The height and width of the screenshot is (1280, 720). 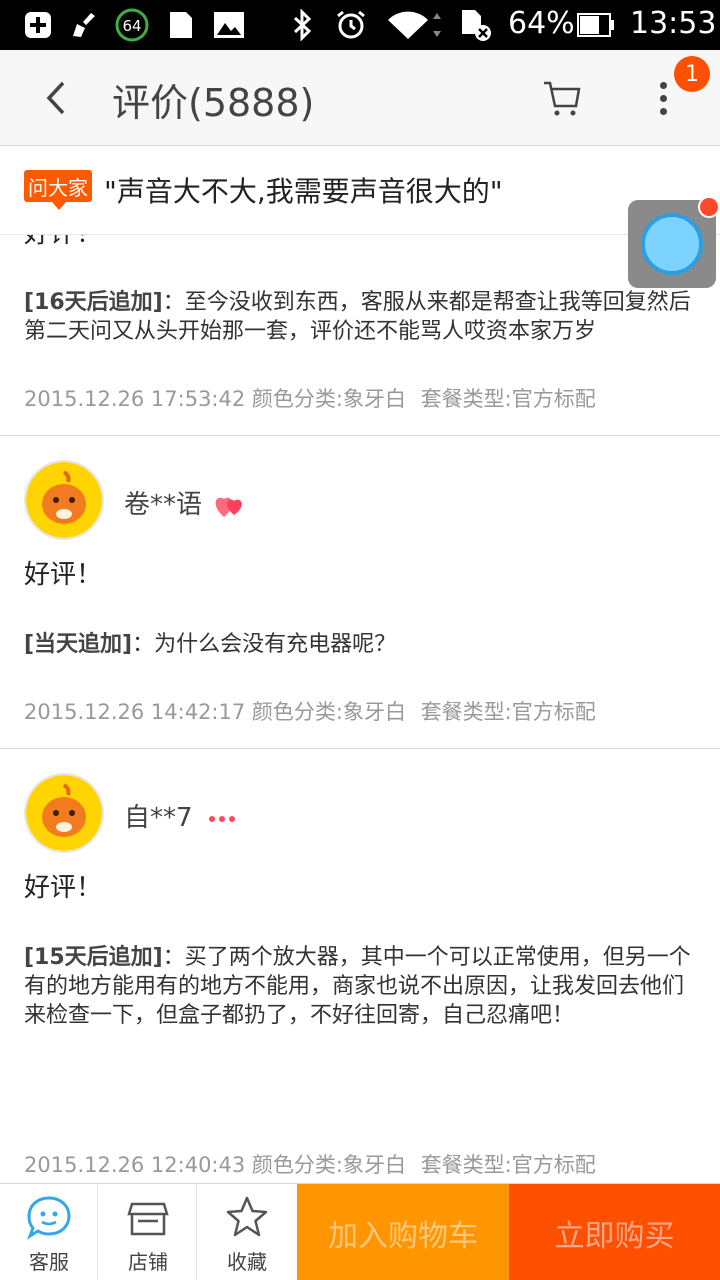 What do you see at coordinates (49, 1218) in the screenshot?
I see `service-chat-icon` at bounding box center [49, 1218].